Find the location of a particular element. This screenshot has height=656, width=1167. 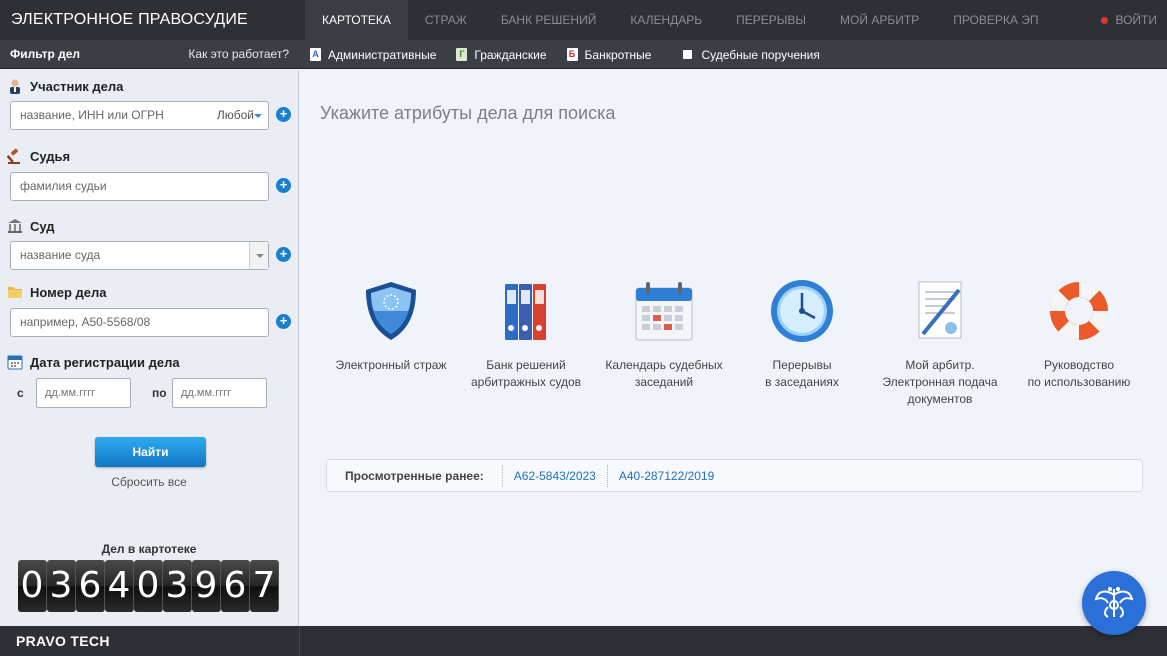

administrative-badge-icon: А is located at coordinates (315, 54).